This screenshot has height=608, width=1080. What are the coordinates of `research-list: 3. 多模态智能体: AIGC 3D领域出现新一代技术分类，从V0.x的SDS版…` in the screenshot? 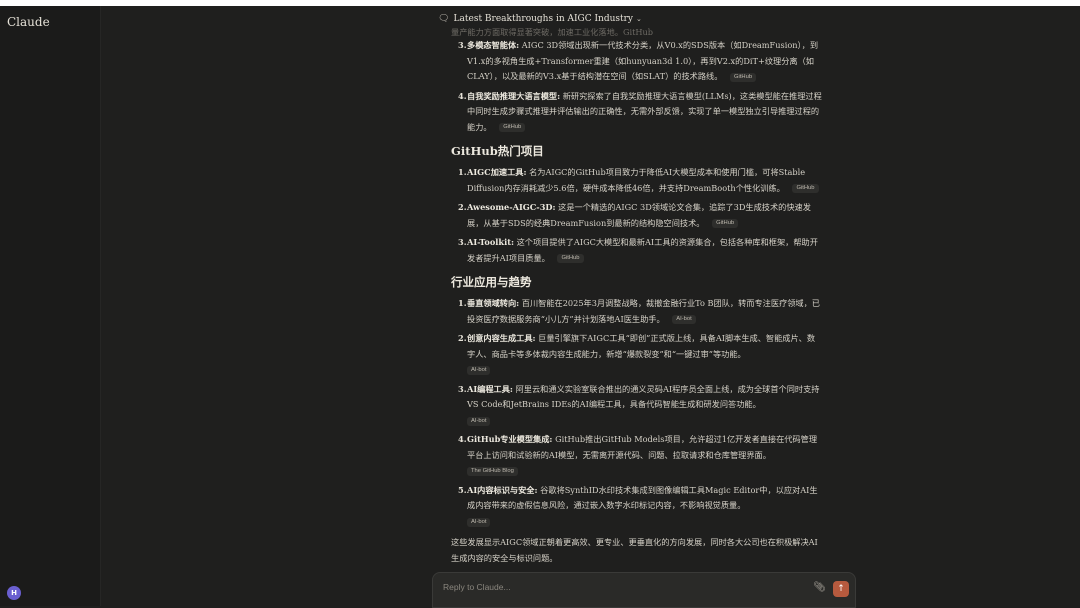 It's located at (637, 86).